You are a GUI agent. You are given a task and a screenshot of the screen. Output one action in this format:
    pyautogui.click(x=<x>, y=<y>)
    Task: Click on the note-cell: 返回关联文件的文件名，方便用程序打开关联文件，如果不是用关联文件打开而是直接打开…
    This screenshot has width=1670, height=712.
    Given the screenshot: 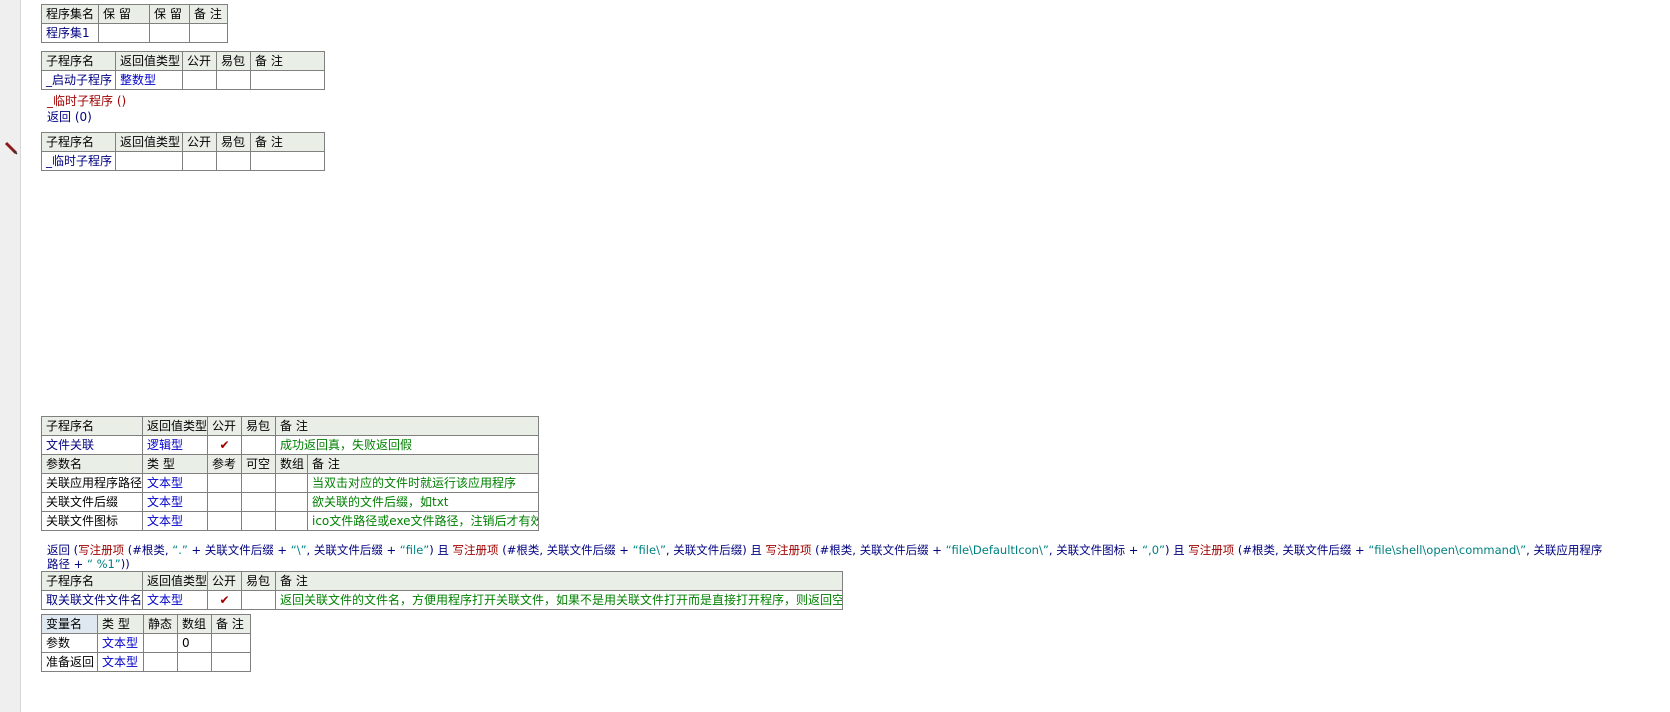 What is the action you would take?
    pyautogui.click(x=559, y=600)
    